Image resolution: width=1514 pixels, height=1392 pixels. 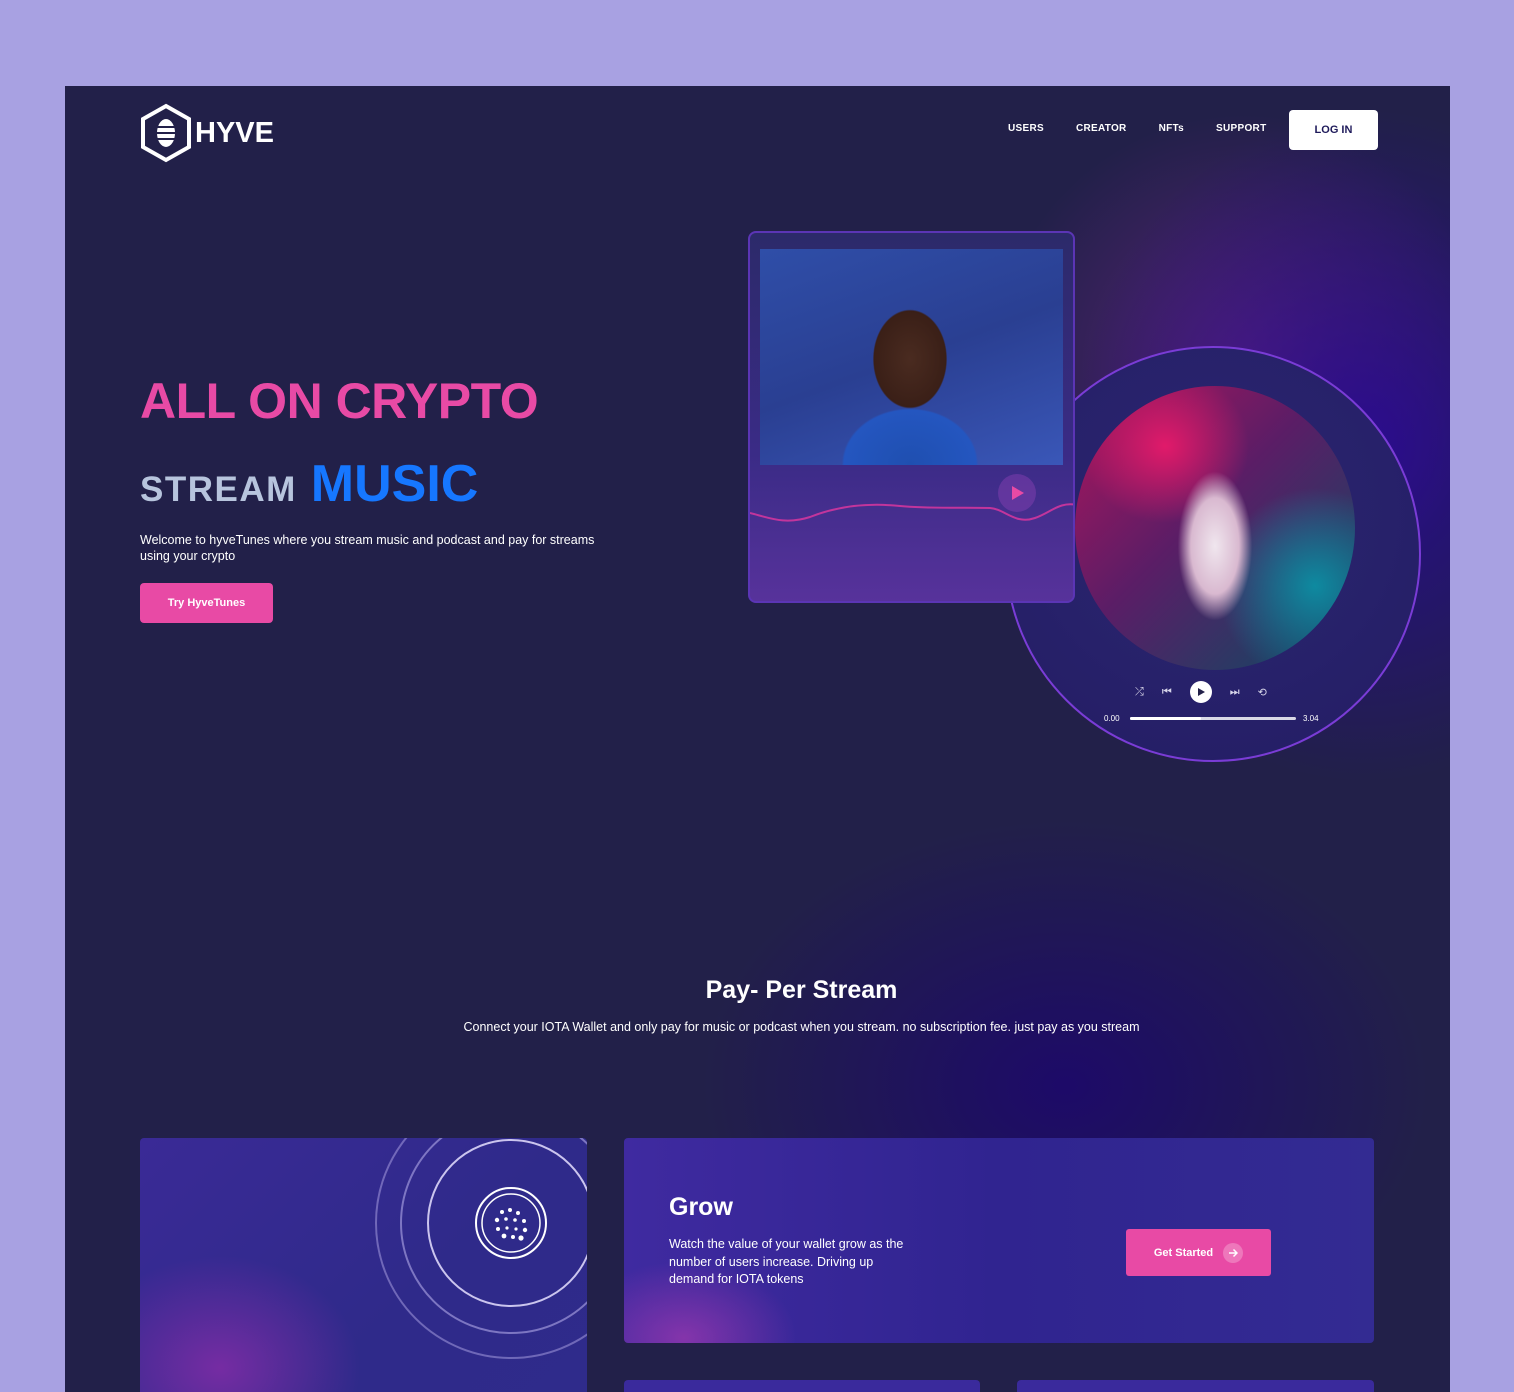 What do you see at coordinates (1112, 718) in the screenshot?
I see `time-elapsed: 0.00` at bounding box center [1112, 718].